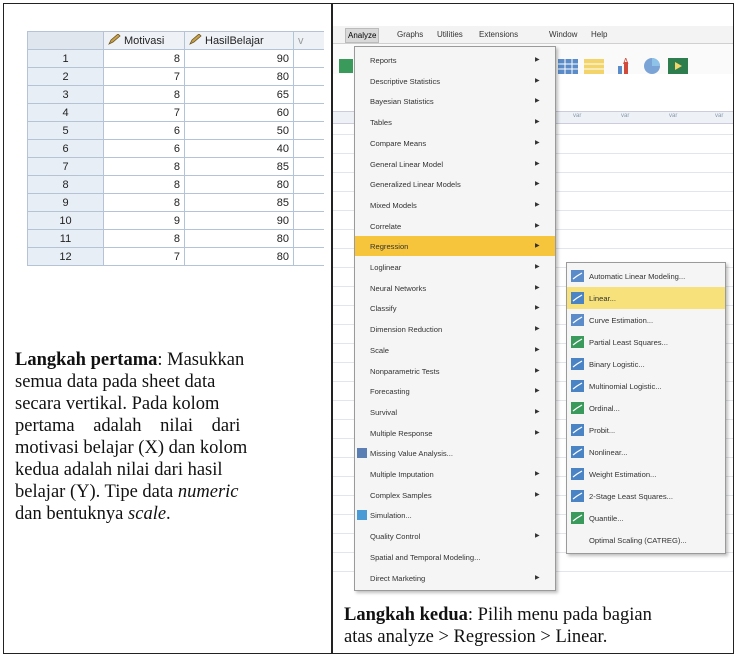 The image size is (737, 656). I want to click on menu-item-nonparametric-tests: Nonparametric Tests ▶, so click(455, 371).